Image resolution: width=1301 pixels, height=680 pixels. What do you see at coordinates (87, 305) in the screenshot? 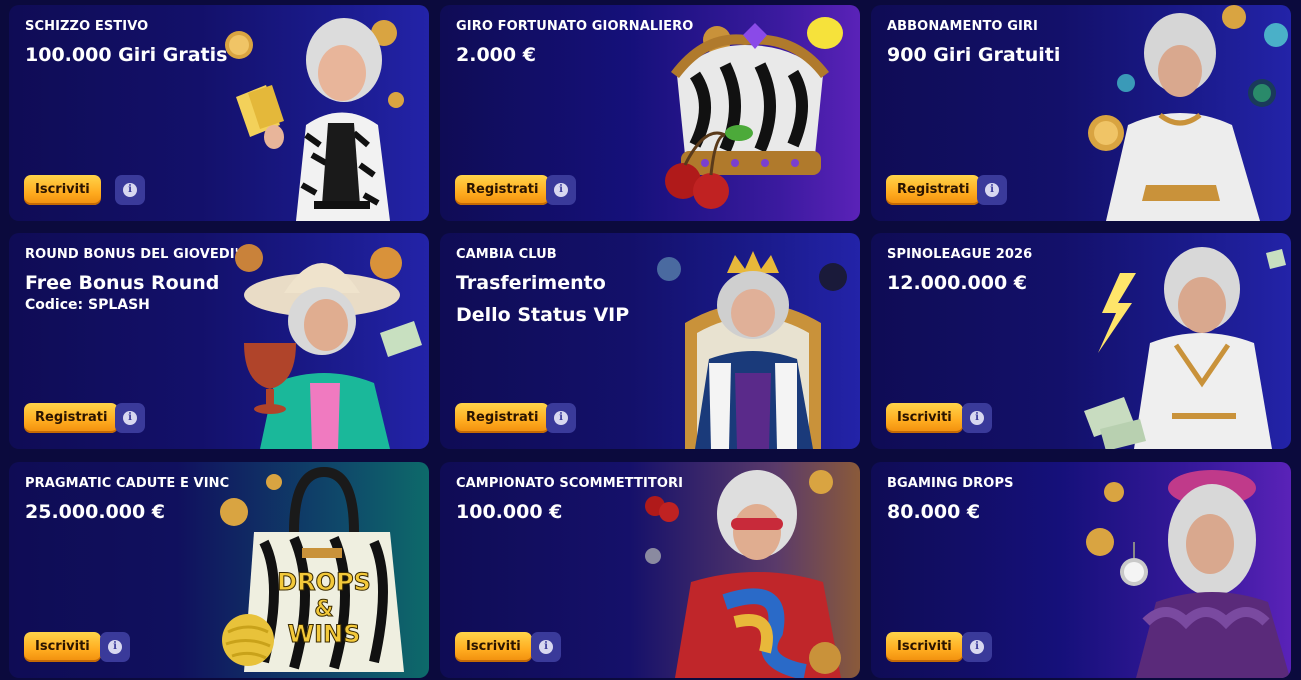
I see `promo-code: Codice: SPLASH` at bounding box center [87, 305].